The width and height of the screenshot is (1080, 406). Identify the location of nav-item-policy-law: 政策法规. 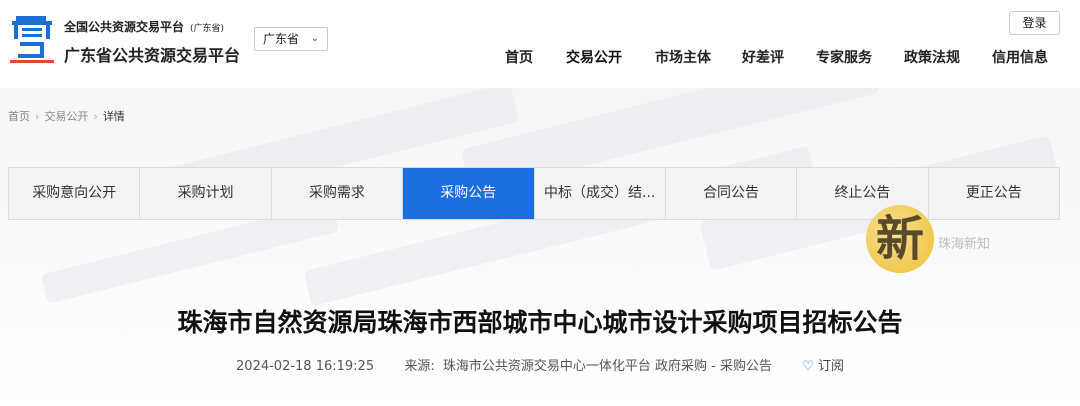
(932, 58).